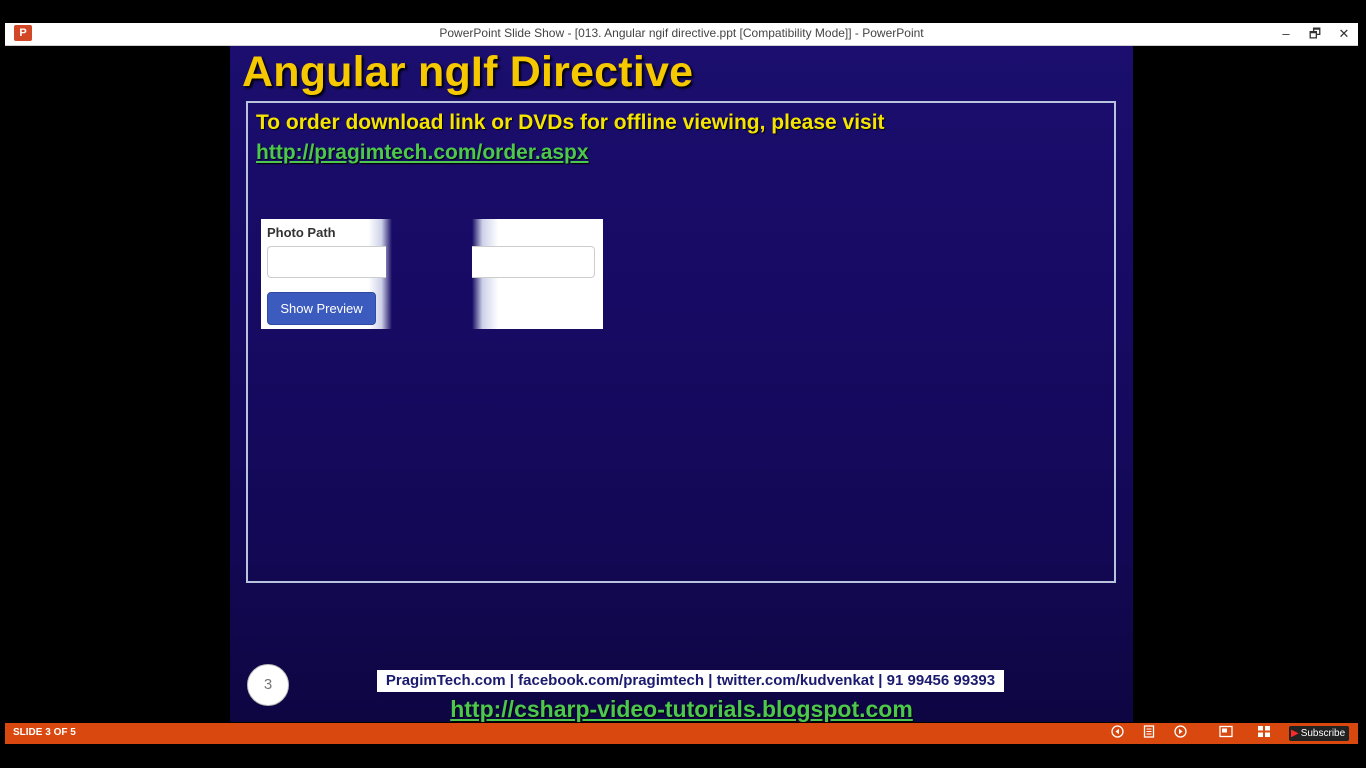  Describe the element at coordinates (44, 732) in the screenshot. I see `slide-counter: SLIDE 3 OF 5` at that location.